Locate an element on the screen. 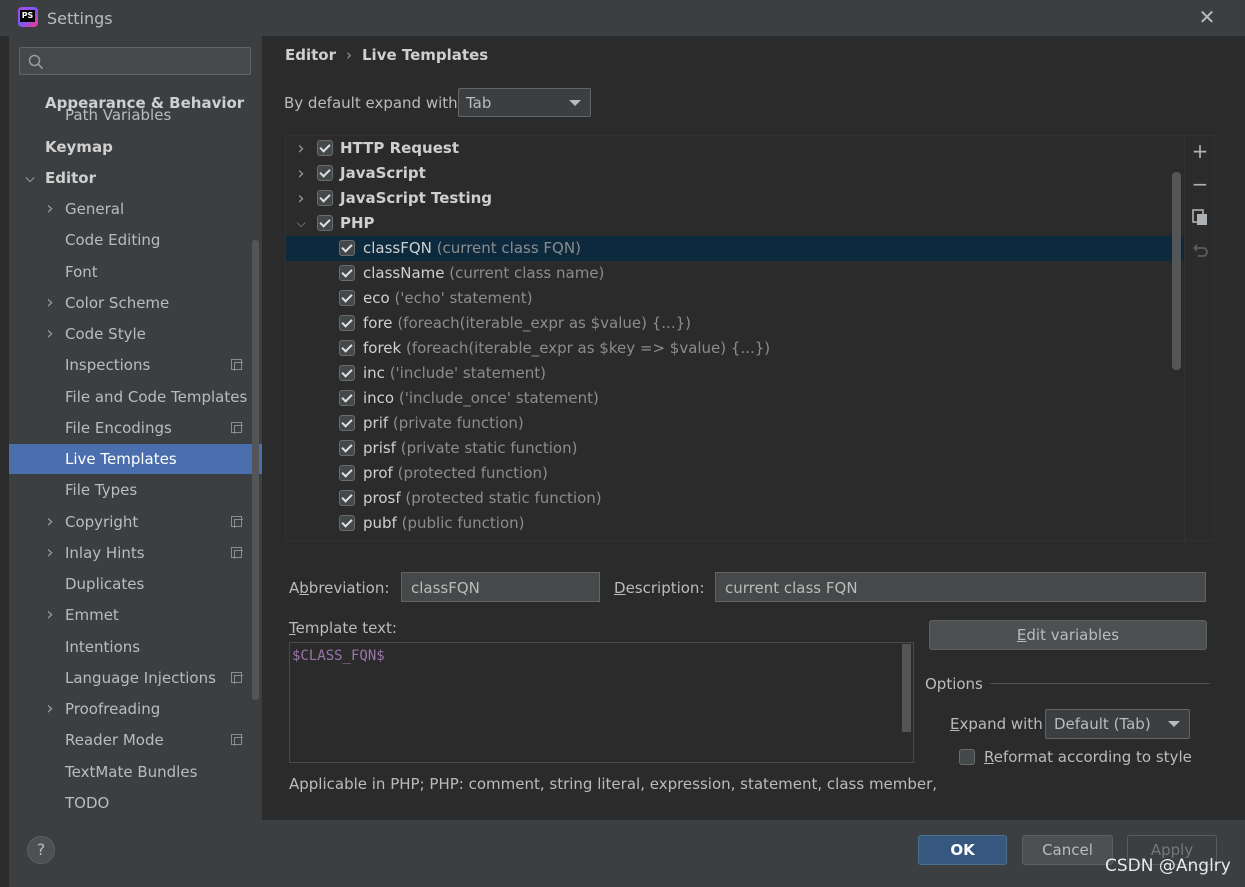 The height and width of the screenshot is (887, 1245). breadcrumb-parent: Editor is located at coordinates (310, 55).